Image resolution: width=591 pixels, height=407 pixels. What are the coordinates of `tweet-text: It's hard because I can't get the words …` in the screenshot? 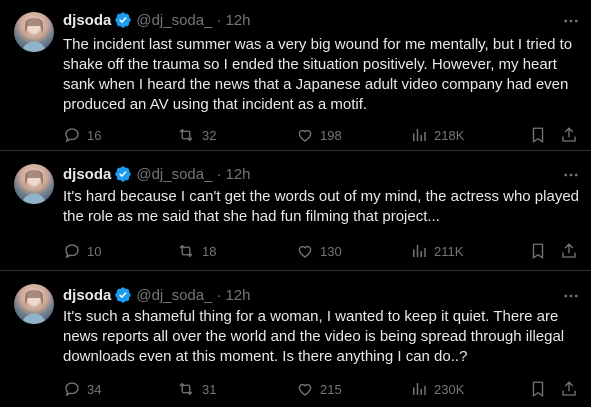 It's located at (321, 206).